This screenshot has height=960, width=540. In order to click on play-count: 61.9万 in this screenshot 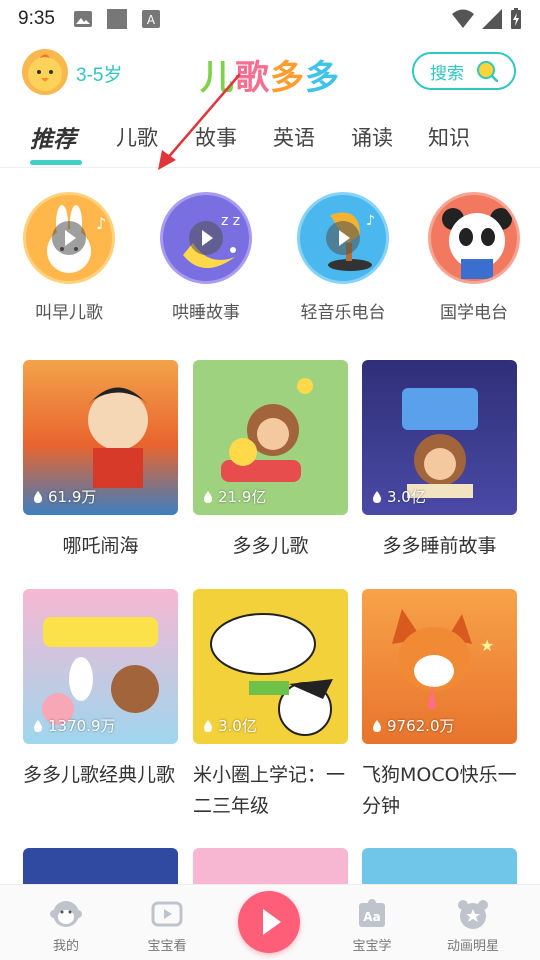, I will do `click(63, 496)`.